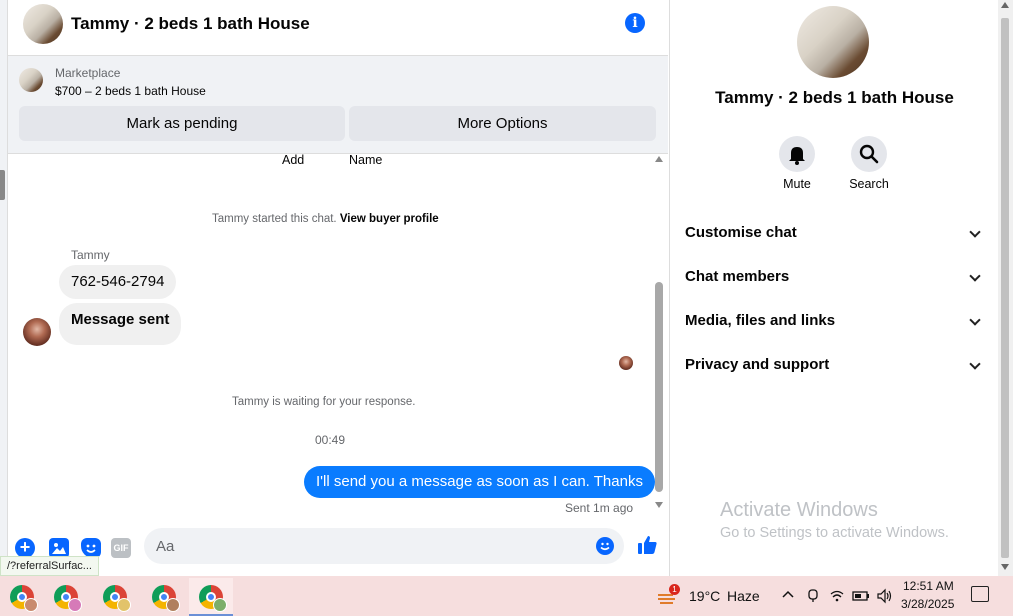 This screenshot has width=1013, height=616. I want to click on chat-started-text: Tammy started this chat., so click(276, 219).